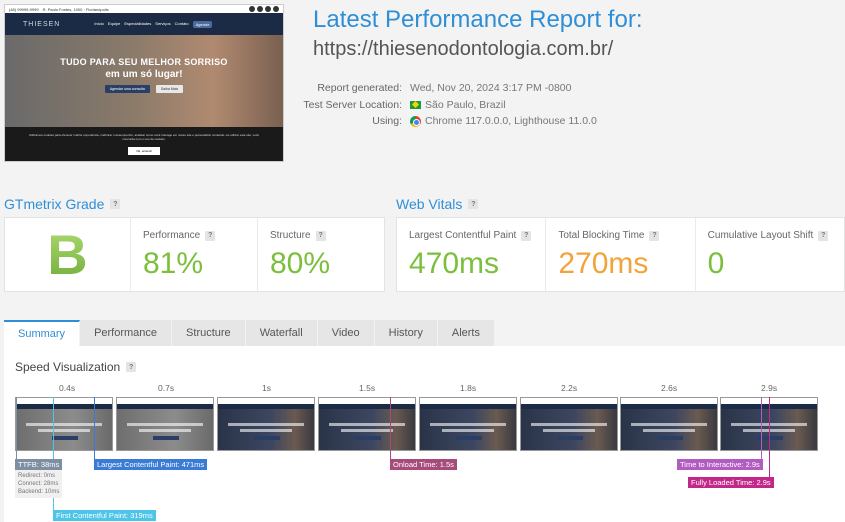 The width and height of the screenshot is (845, 522). Describe the element at coordinates (359, 88) in the screenshot. I see `generated-label: Report generated:` at that location.